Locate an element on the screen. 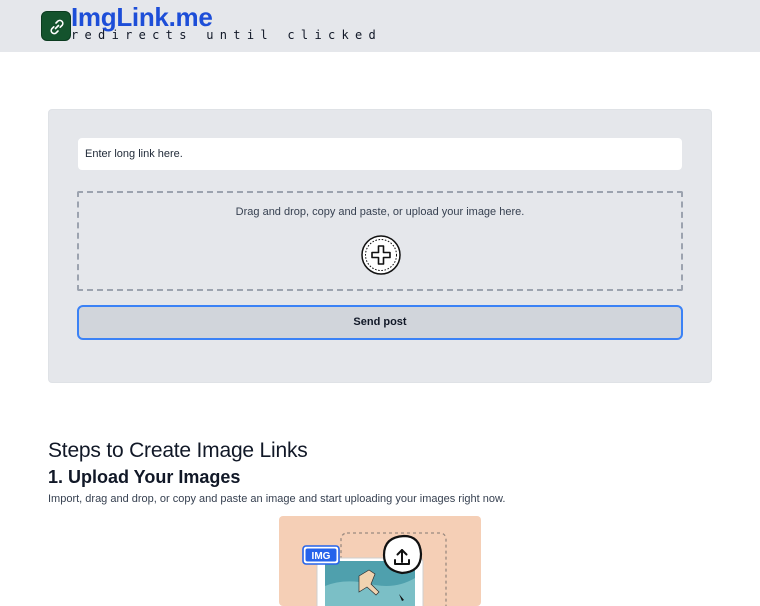 The image size is (760, 606). send-post-button: Send post is located at coordinates (380, 322).